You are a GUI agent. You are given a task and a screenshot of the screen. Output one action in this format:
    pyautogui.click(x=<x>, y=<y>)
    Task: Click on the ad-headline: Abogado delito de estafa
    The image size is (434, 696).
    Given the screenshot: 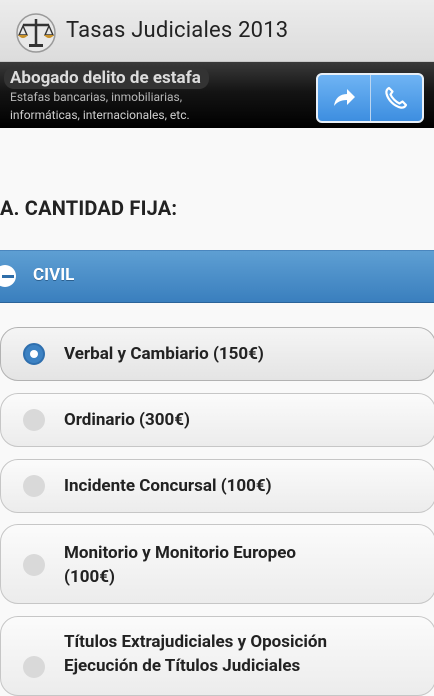 What is the action you would take?
    pyautogui.click(x=105, y=78)
    